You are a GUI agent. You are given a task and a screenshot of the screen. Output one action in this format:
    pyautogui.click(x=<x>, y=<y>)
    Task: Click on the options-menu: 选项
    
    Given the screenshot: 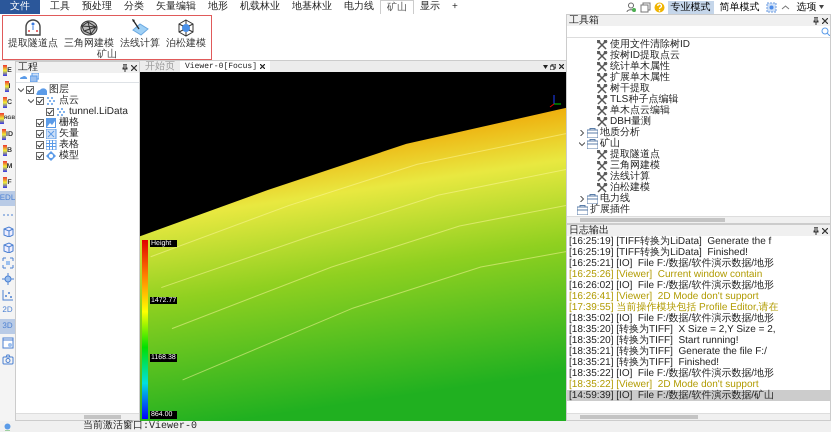 What is the action you would take?
    pyautogui.click(x=810, y=7)
    